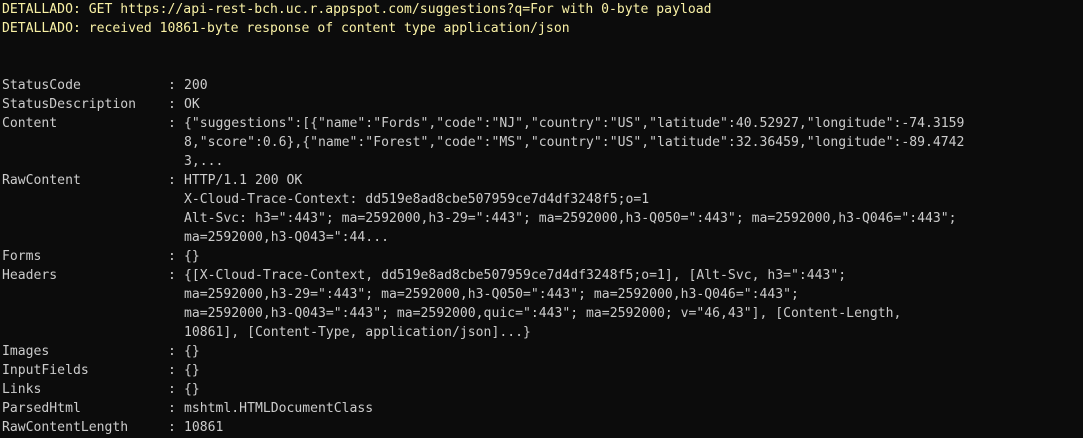 Image resolution: width=1083 pixels, height=438 pixels. I want to click on output-row-images: Images: {}, so click(542, 351).